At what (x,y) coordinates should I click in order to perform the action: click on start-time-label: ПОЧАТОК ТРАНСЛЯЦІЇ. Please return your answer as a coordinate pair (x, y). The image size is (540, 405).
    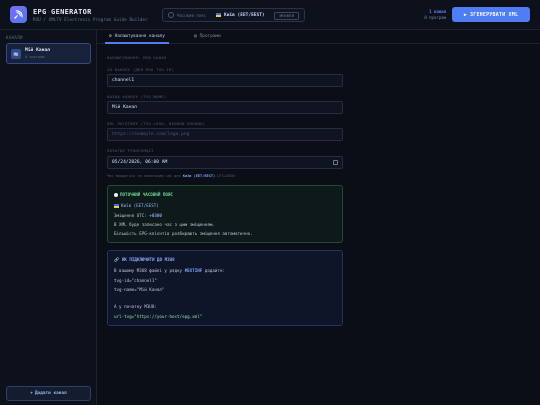
    Looking at the image, I should click on (130, 150).